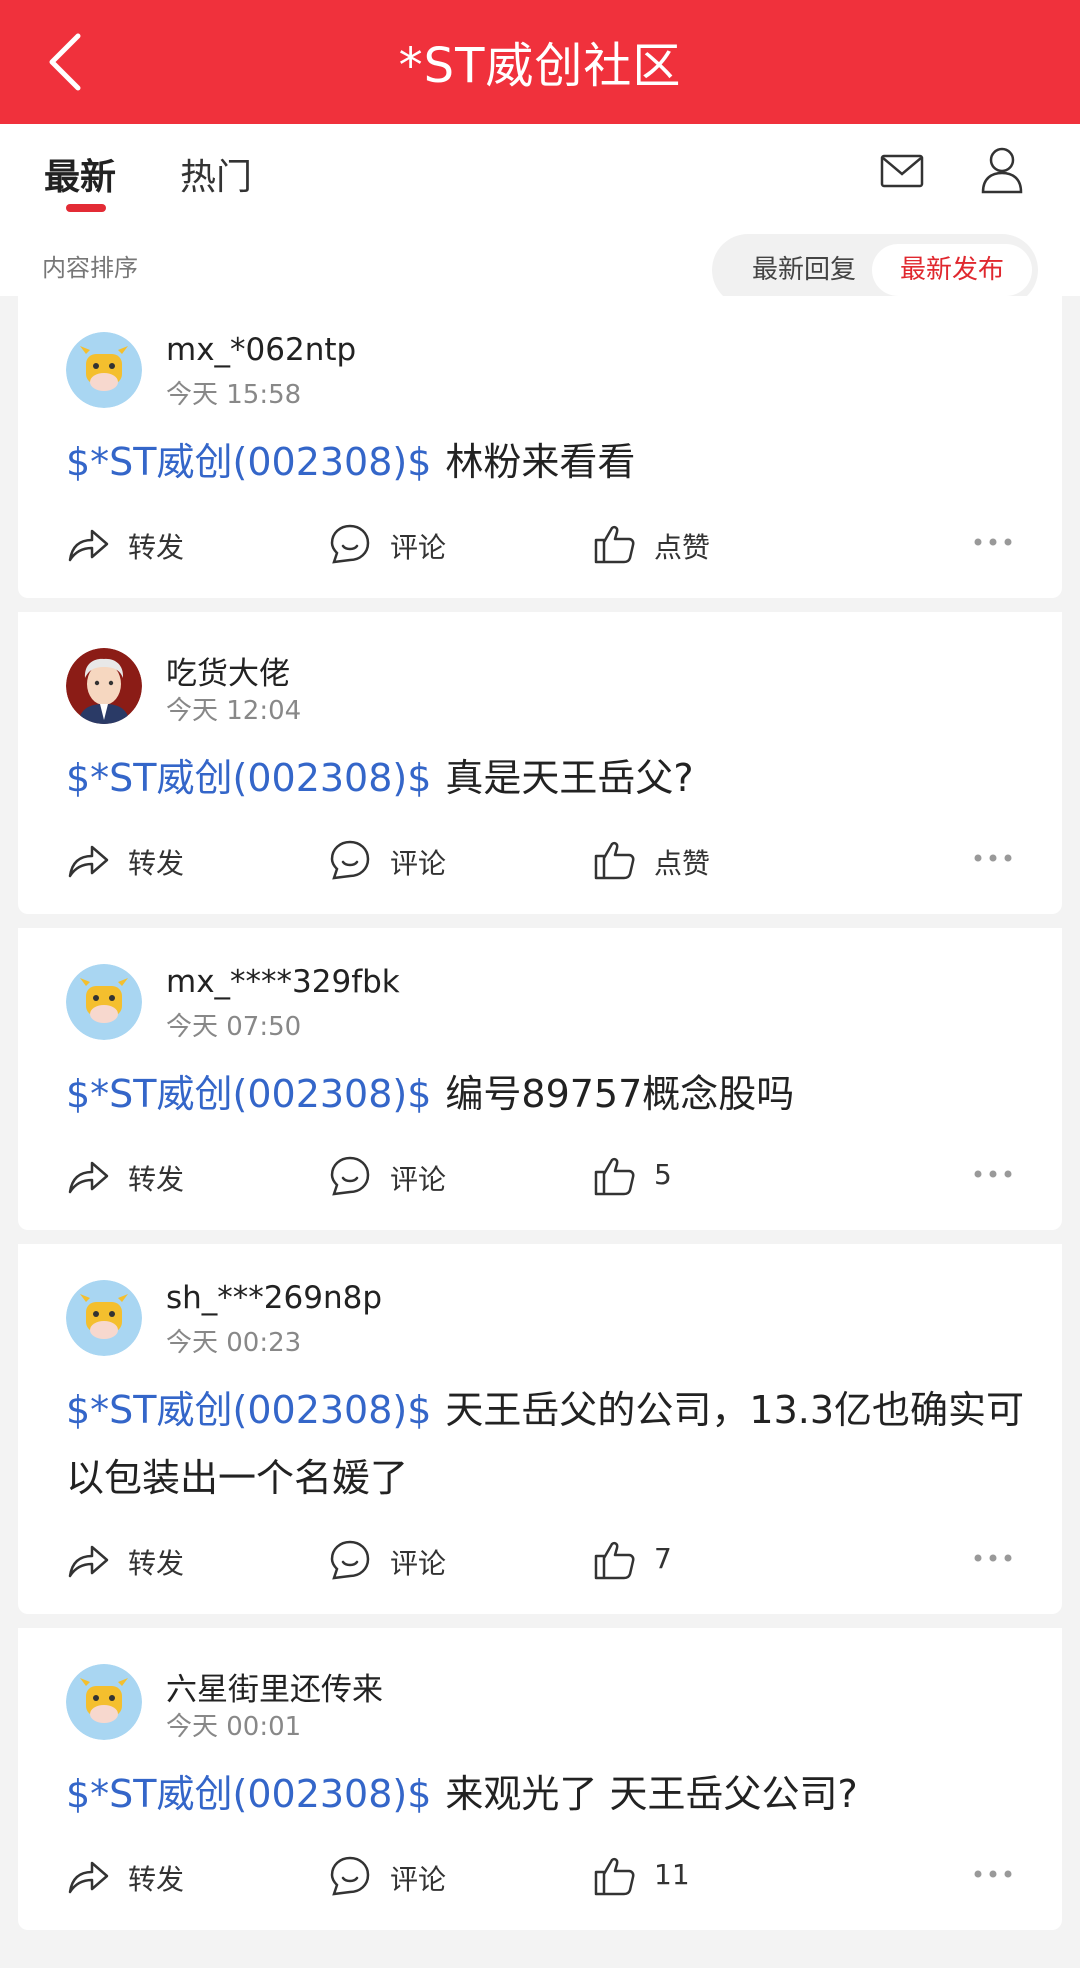 Image resolution: width=1080 pixels, height=1968 pixels. What do you see at coordinates (952, 270) in the screenshot?
I see `sort-latest-publish-button: 最新发布` at bounding box center [952, 270].